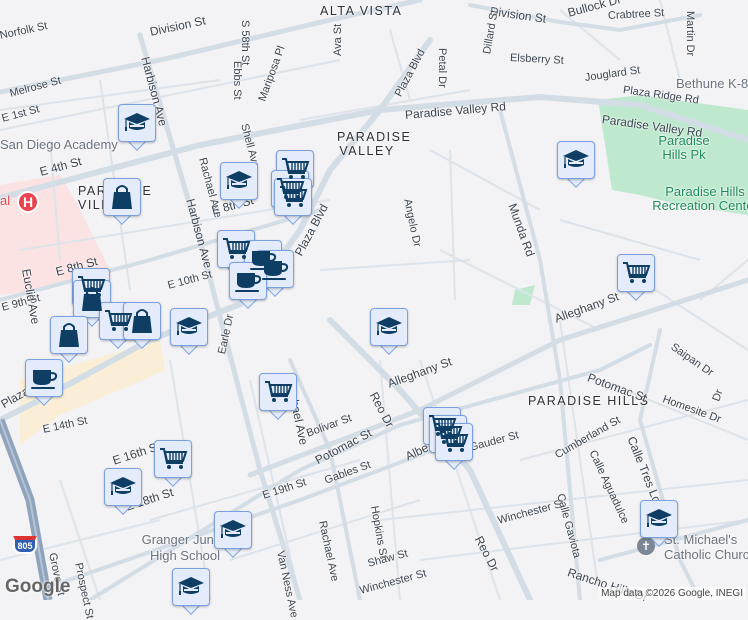 Image resolution: width=748 pixels, height=620 pixels. What do you see at coordinates (672, 593) in the screenshot?
I see `map-attribution: Map data ©2026 Google, INEGI` at bounding box center [672, 593].